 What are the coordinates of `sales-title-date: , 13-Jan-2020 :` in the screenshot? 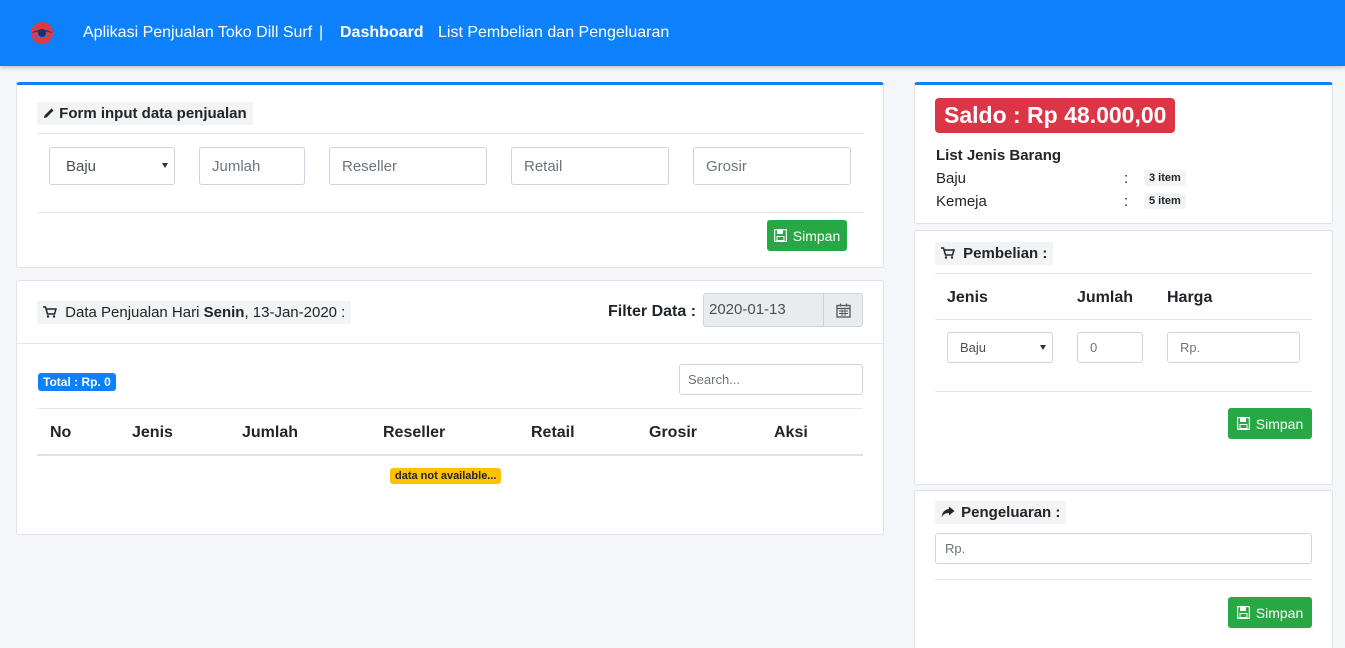 It's located at (295, 312).